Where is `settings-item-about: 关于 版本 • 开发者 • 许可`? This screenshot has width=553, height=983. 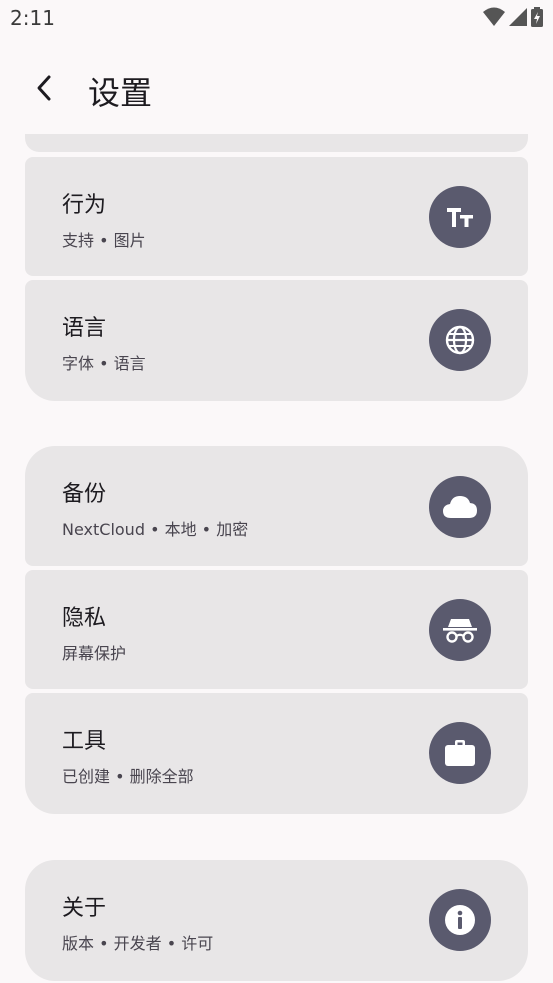 settings-item-about: 关于 版本 • 开发者 • 许可 is located at coordinates (276, 920).